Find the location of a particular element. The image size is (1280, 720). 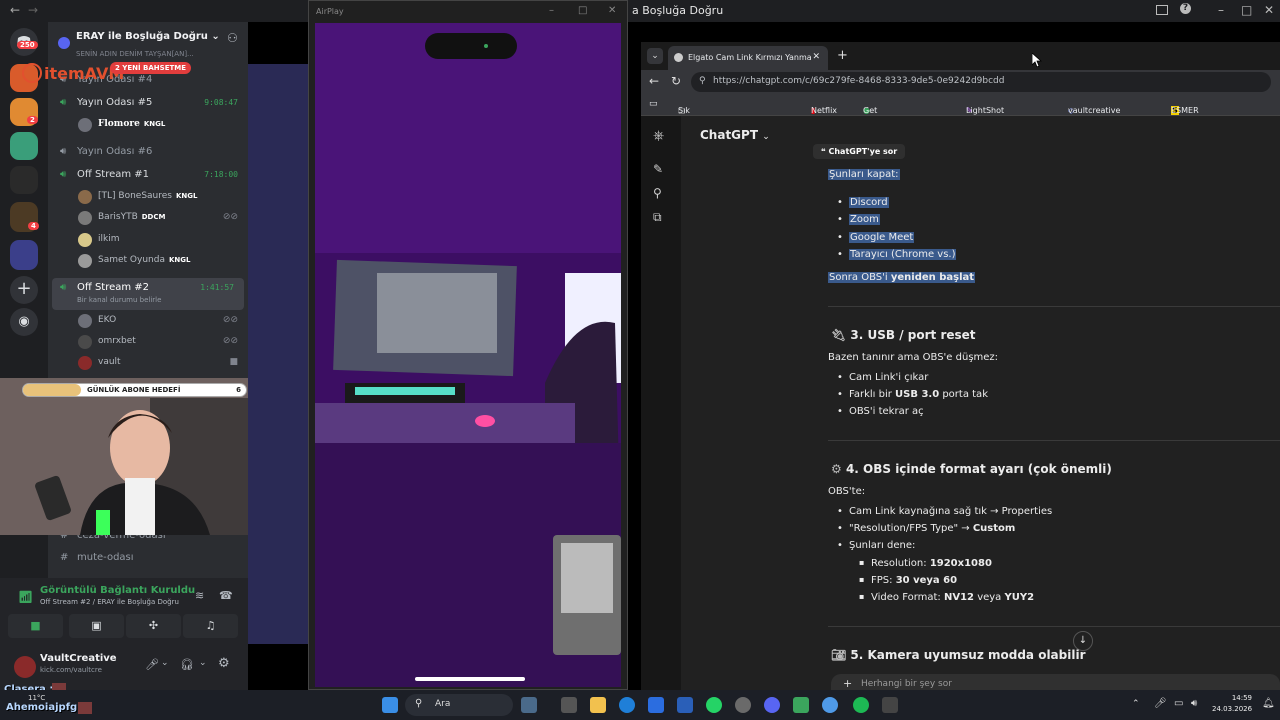

list-item: "Resolution/FPS Type" → Custom is located at coordinates (926, 528).